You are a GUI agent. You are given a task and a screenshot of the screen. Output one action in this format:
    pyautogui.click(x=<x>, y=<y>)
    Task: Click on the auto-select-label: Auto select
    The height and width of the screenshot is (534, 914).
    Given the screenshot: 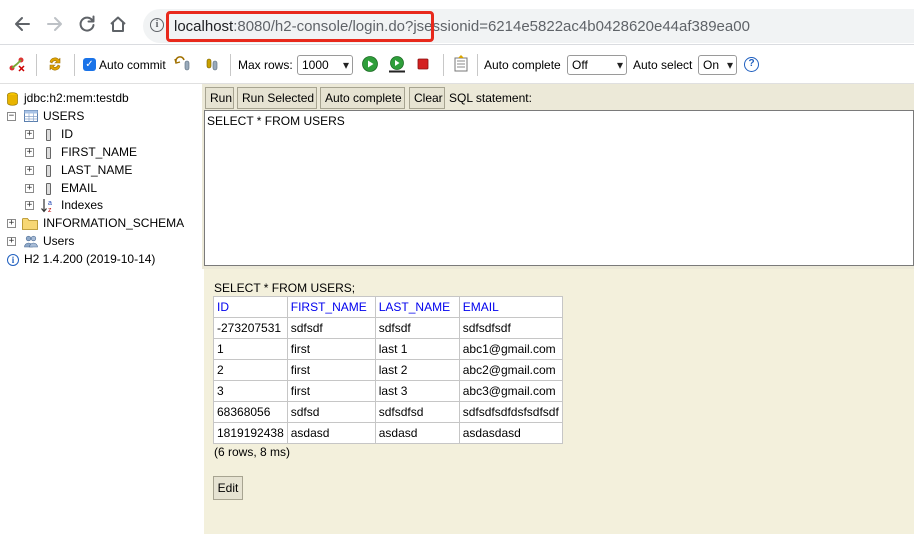 What is the action you would take?
    pyautogui.click(x=663, y=65)
    